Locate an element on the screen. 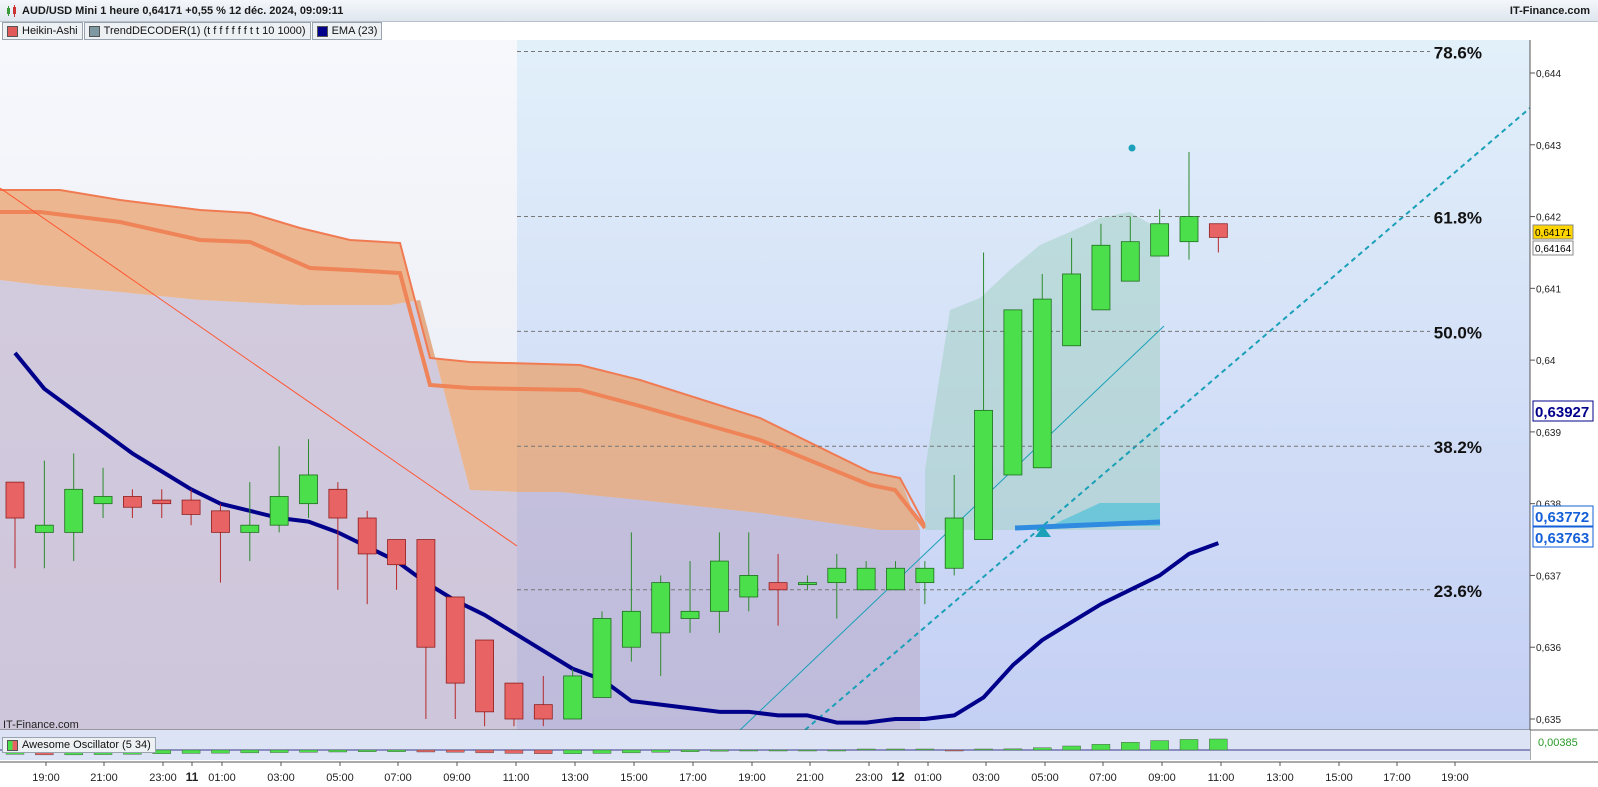 Image resolution: width=1598 pixels, height=787 pixels. brand-label: IT-Finance.com is located at coordinates (1550, 11).